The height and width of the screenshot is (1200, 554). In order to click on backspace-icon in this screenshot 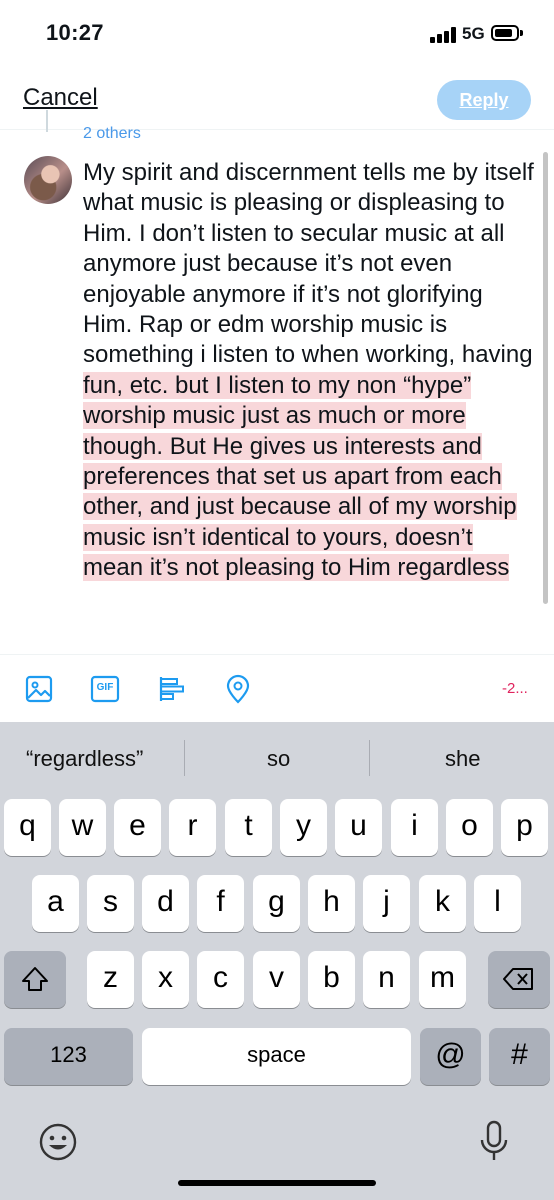, I will do `click(518, 979)`.